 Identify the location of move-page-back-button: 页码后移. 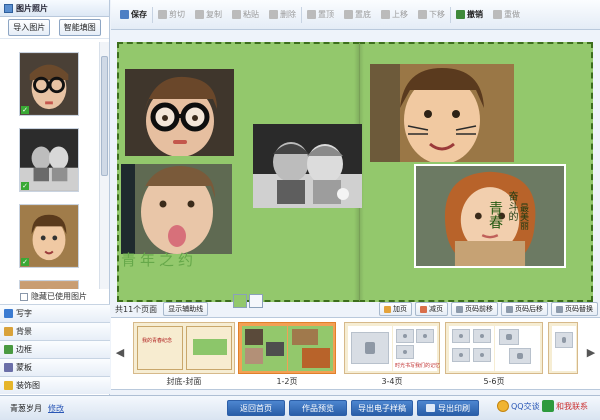
(524, 309).